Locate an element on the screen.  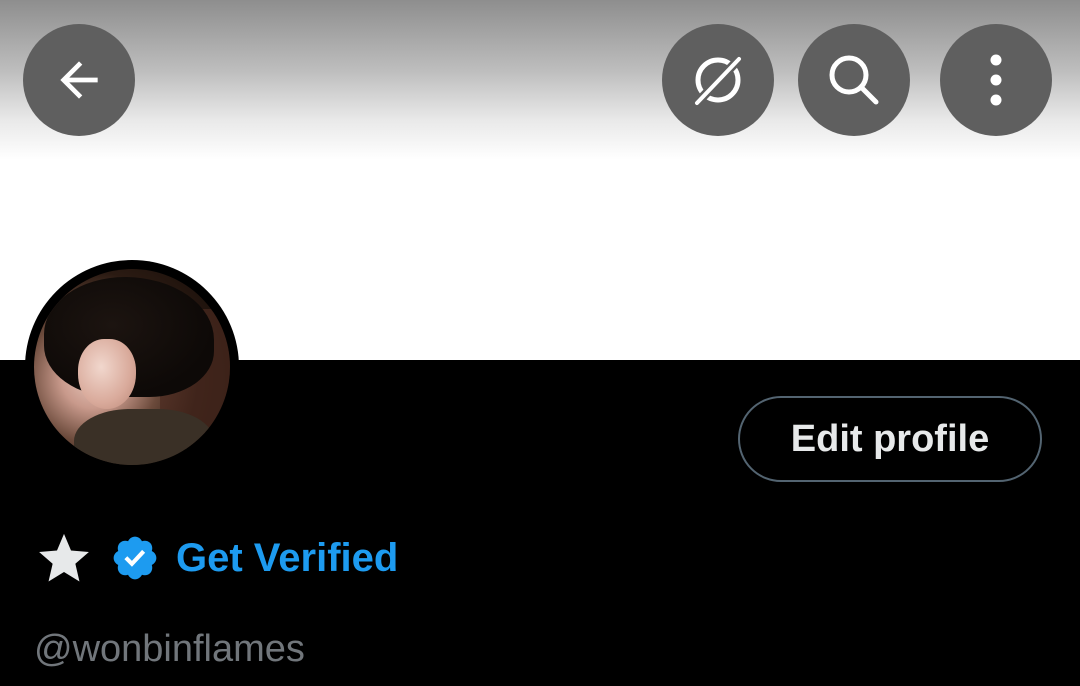
avatar-shirt is located at coordinates (144, 437).